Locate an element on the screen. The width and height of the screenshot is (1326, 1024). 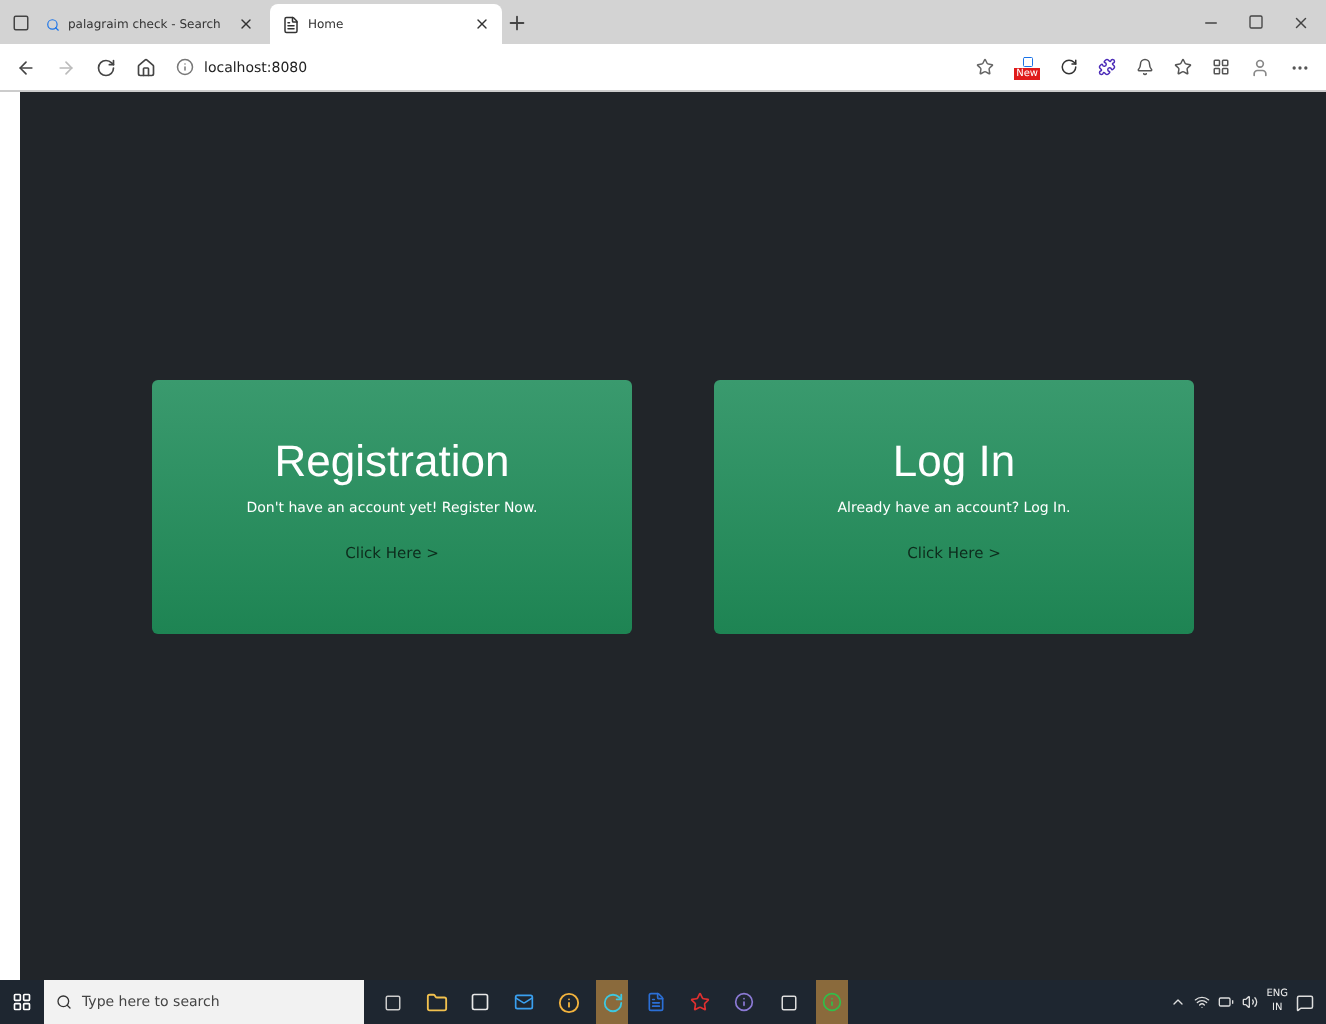
battery-icon is located at coordinates (1226, 1002).